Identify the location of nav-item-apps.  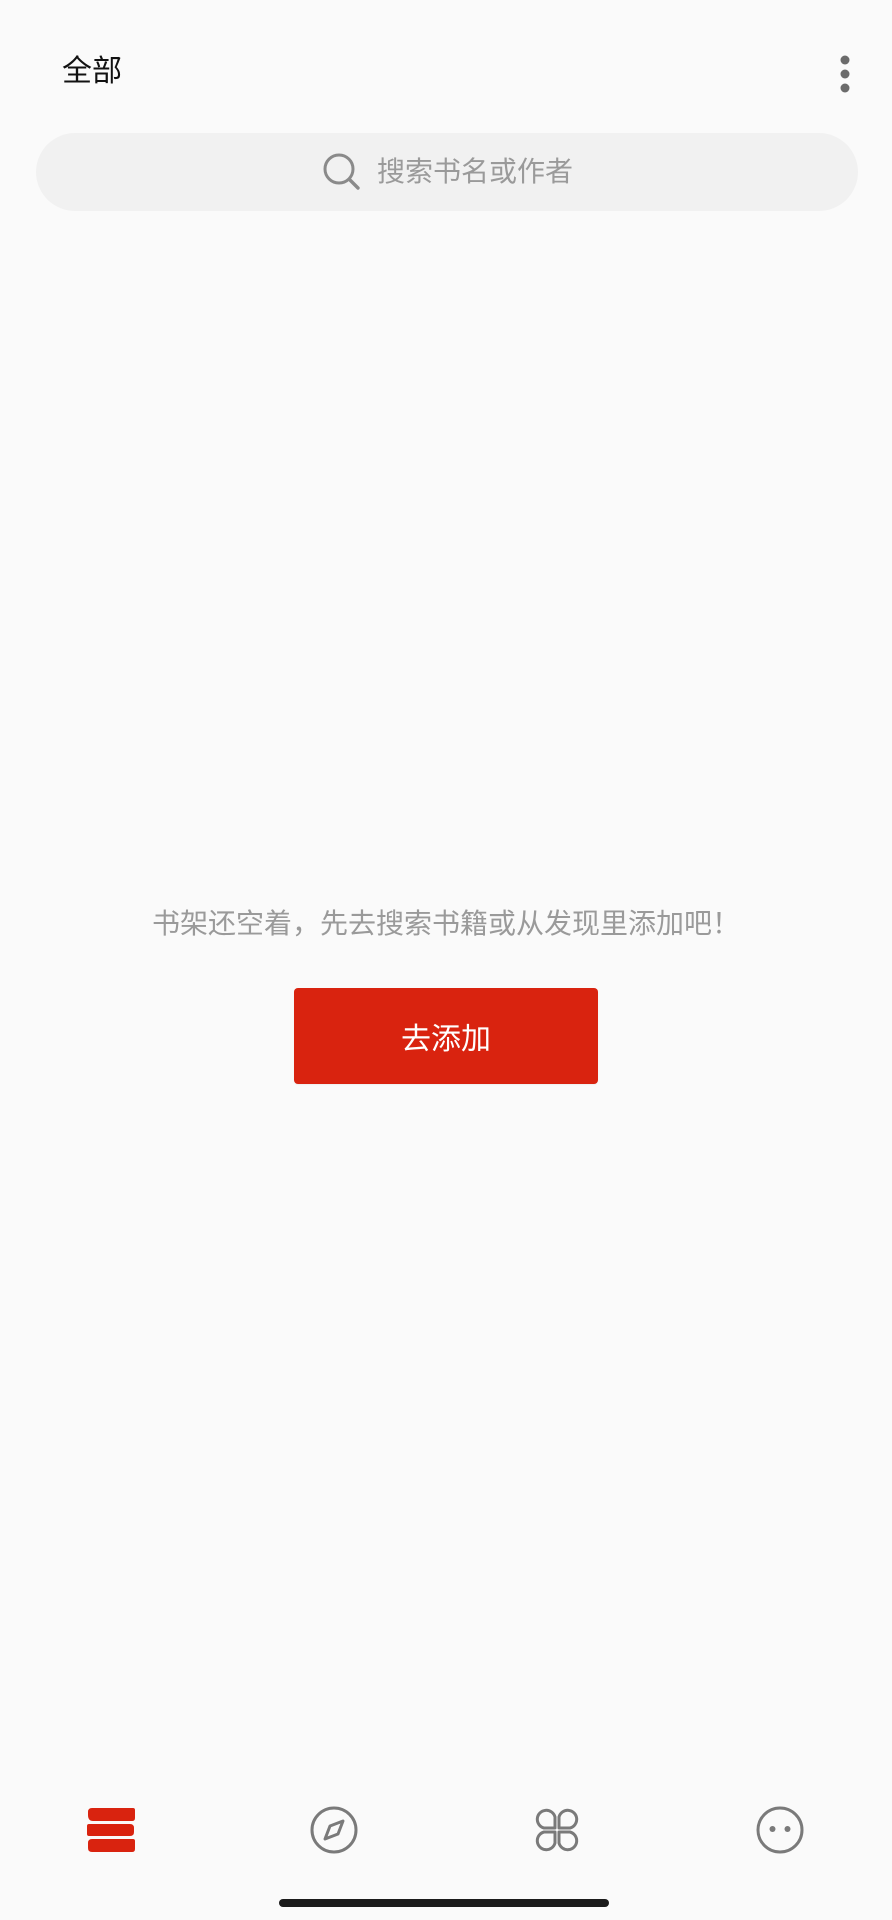
(557, 1830).